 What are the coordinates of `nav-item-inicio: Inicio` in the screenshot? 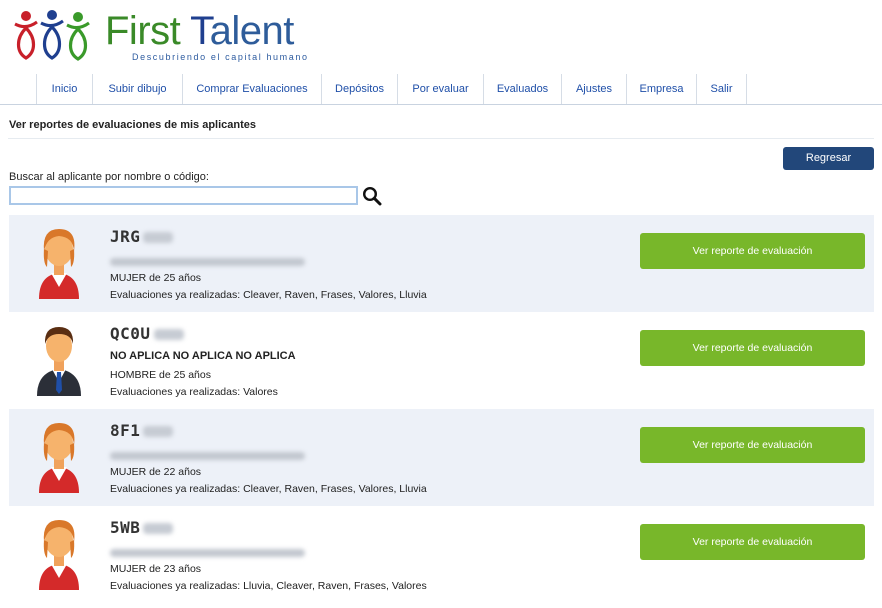 It's located at (64, 89).